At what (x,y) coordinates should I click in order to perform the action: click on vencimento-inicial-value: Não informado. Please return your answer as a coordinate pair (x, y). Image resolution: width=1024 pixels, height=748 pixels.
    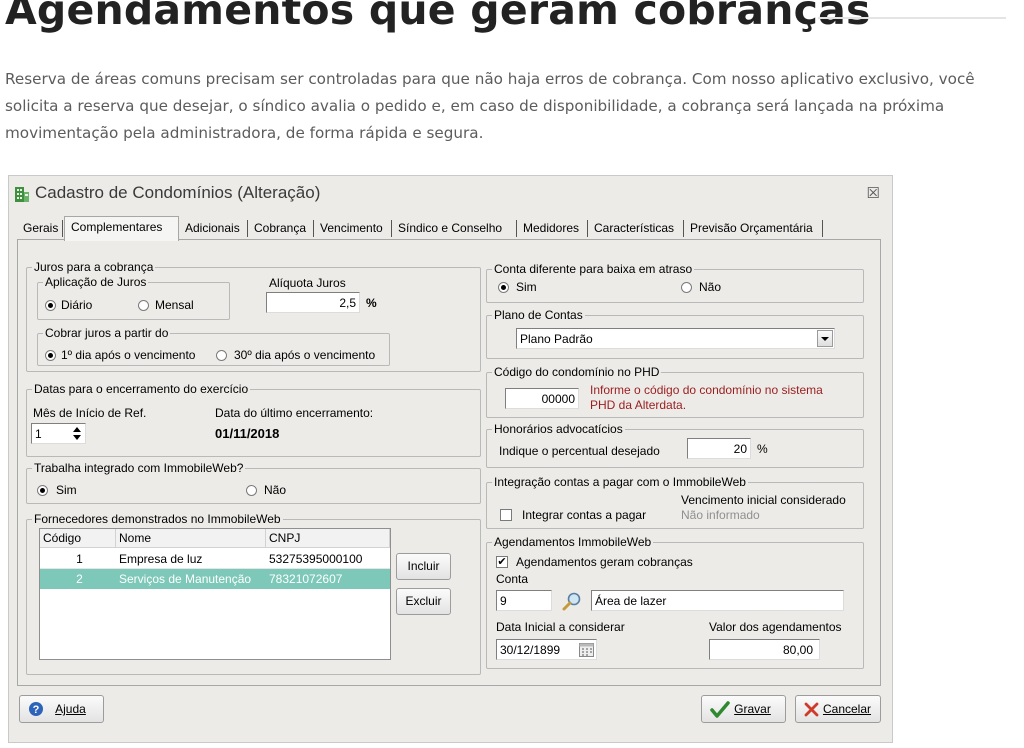
    Looking at the image, I should click on (720, 515).